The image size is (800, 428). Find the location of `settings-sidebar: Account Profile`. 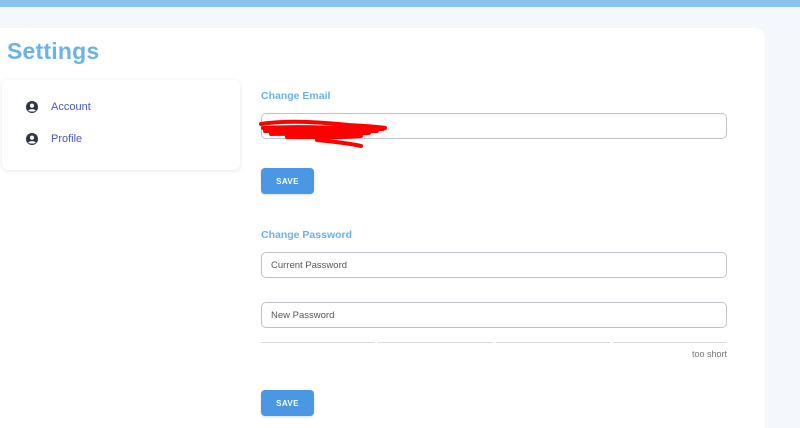

settings-sidebar: Account Profile is located at coordinates (121, 125).